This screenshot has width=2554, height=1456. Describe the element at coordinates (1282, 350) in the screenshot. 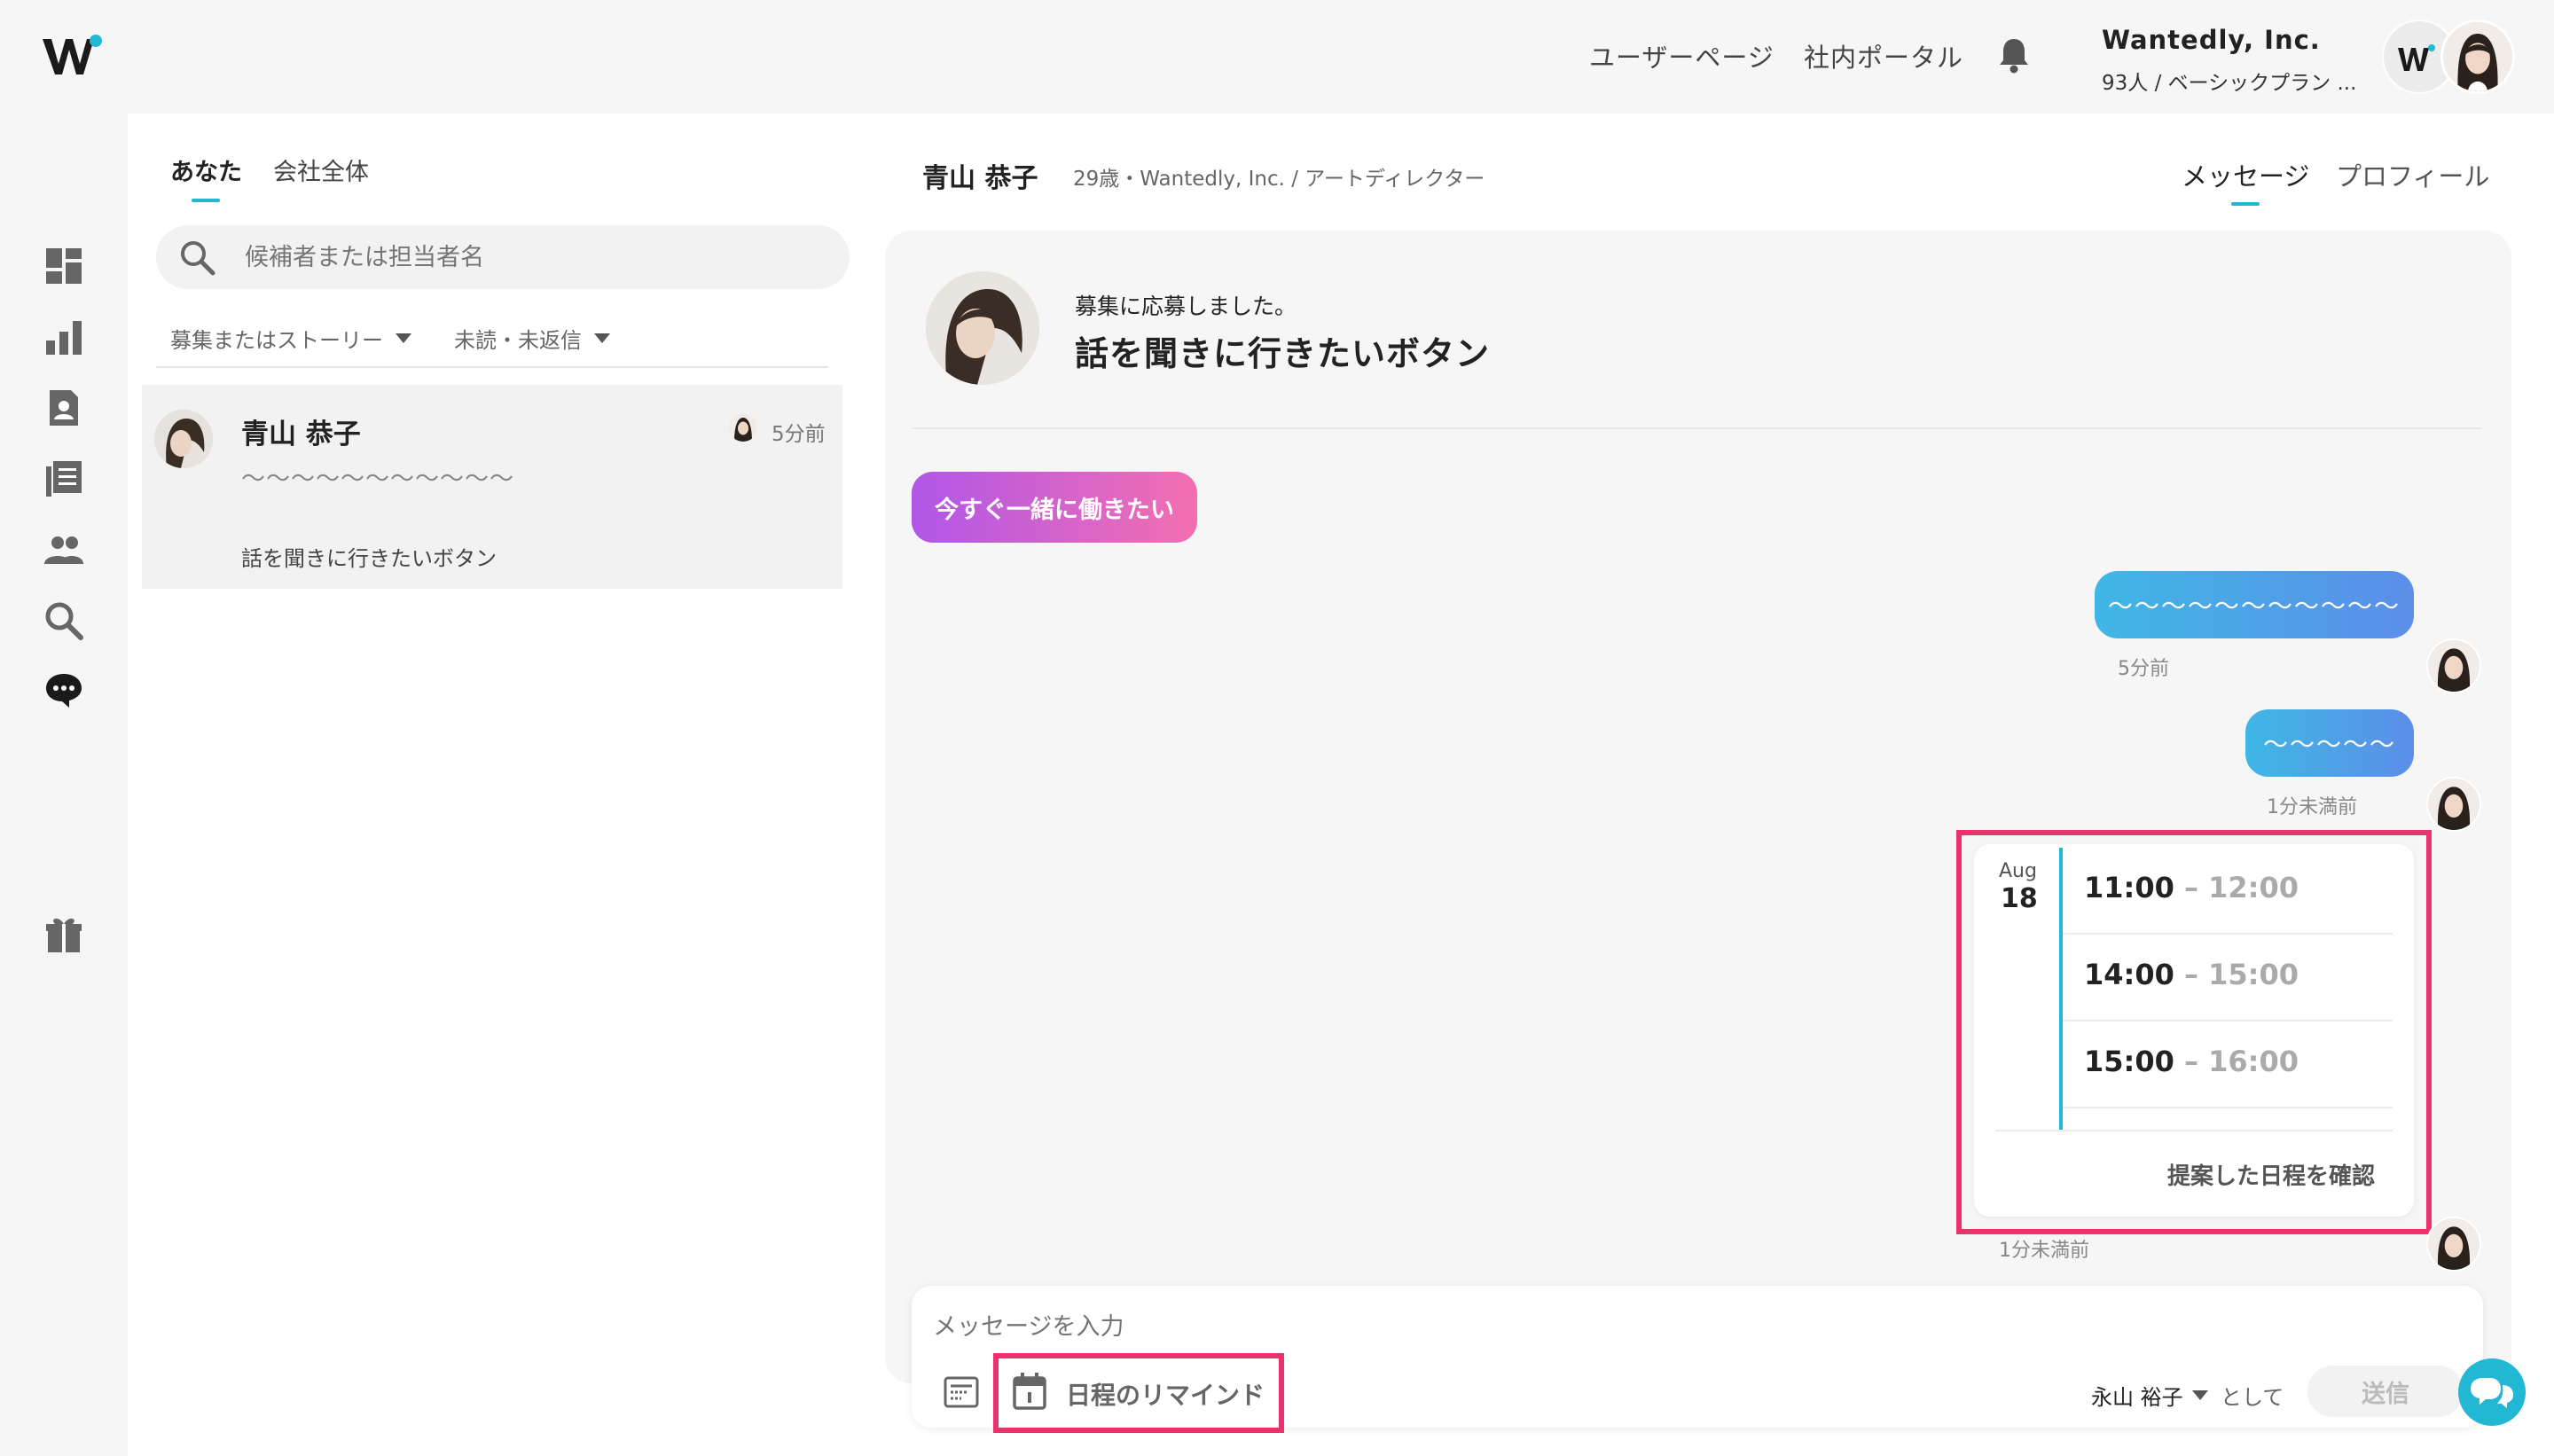

I see `applied-job-title: 話を聞きに行きたいボタン` at that location.